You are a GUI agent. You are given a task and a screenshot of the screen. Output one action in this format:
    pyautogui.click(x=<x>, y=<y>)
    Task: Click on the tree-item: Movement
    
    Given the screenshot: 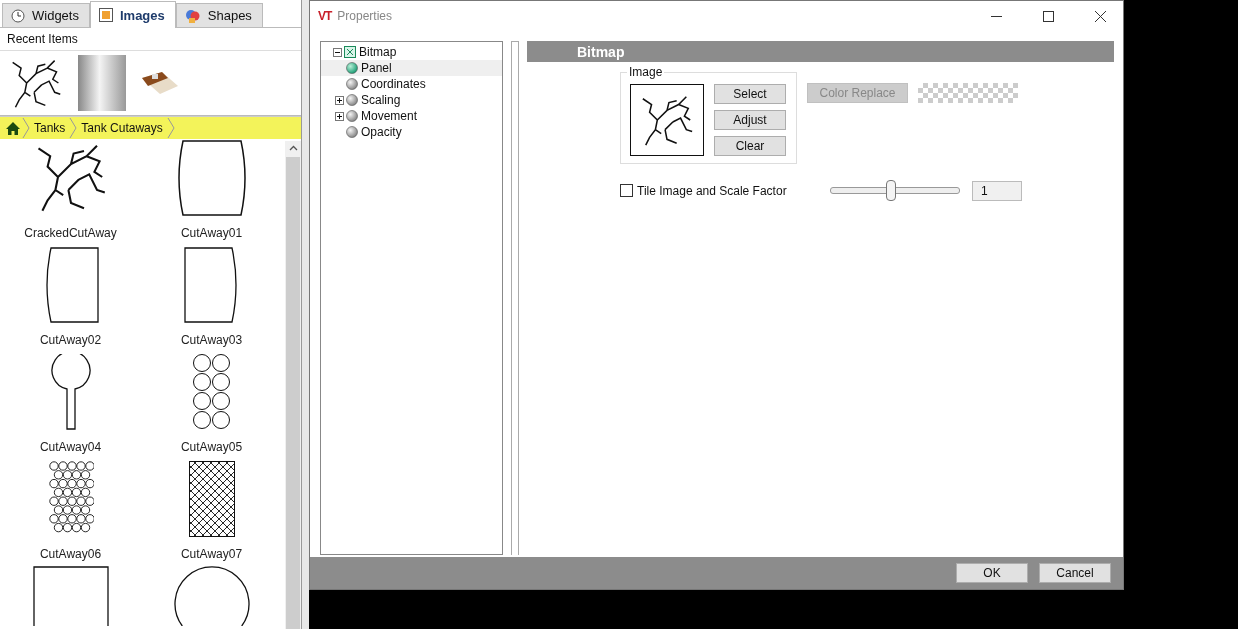 What is the action you would take?
    pyautogui.click(x=411, y=116)
    